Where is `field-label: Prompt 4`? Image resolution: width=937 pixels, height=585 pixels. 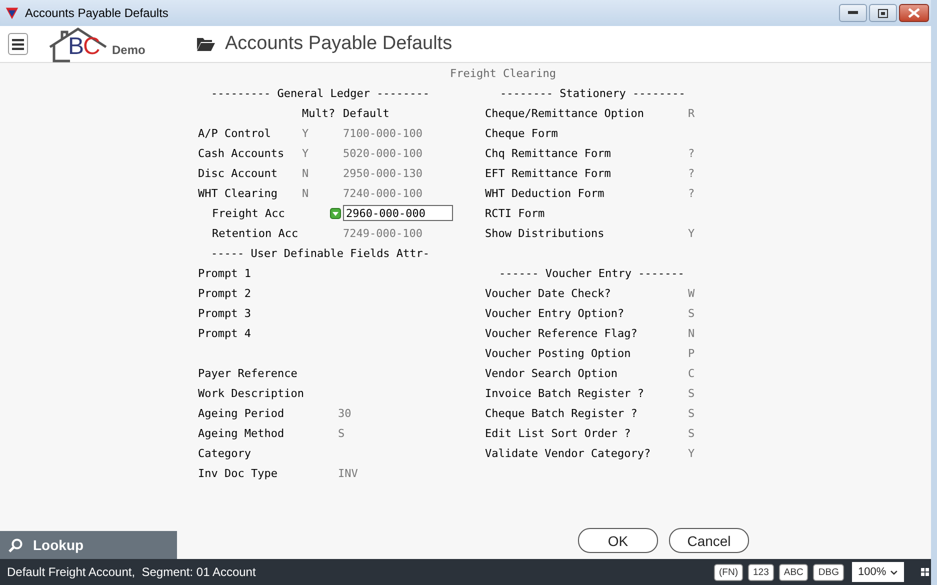 field-label: Prompt 4 is located at coordinates (224, 333).